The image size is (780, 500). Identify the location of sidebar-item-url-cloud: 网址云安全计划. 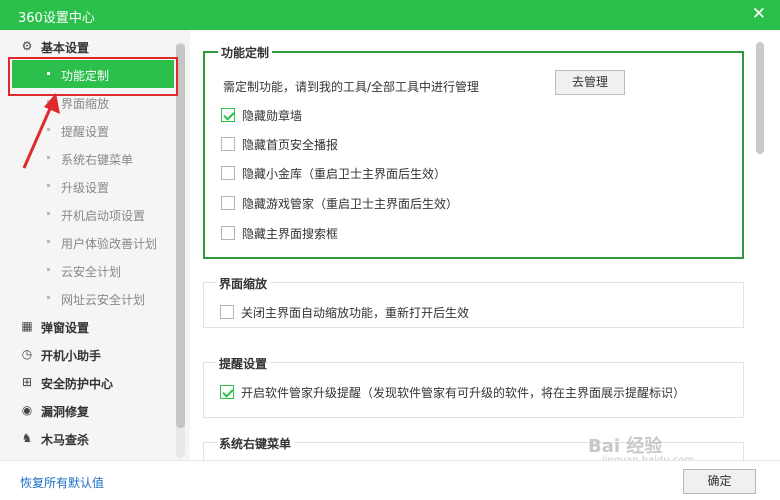
(87, 298).